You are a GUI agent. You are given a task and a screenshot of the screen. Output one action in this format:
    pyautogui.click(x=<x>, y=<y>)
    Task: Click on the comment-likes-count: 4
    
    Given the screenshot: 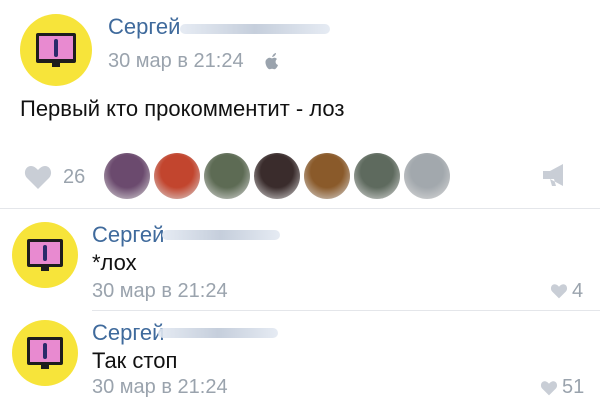 What is the action you would take?
    pyautogui.click(x=577, y=291)
    